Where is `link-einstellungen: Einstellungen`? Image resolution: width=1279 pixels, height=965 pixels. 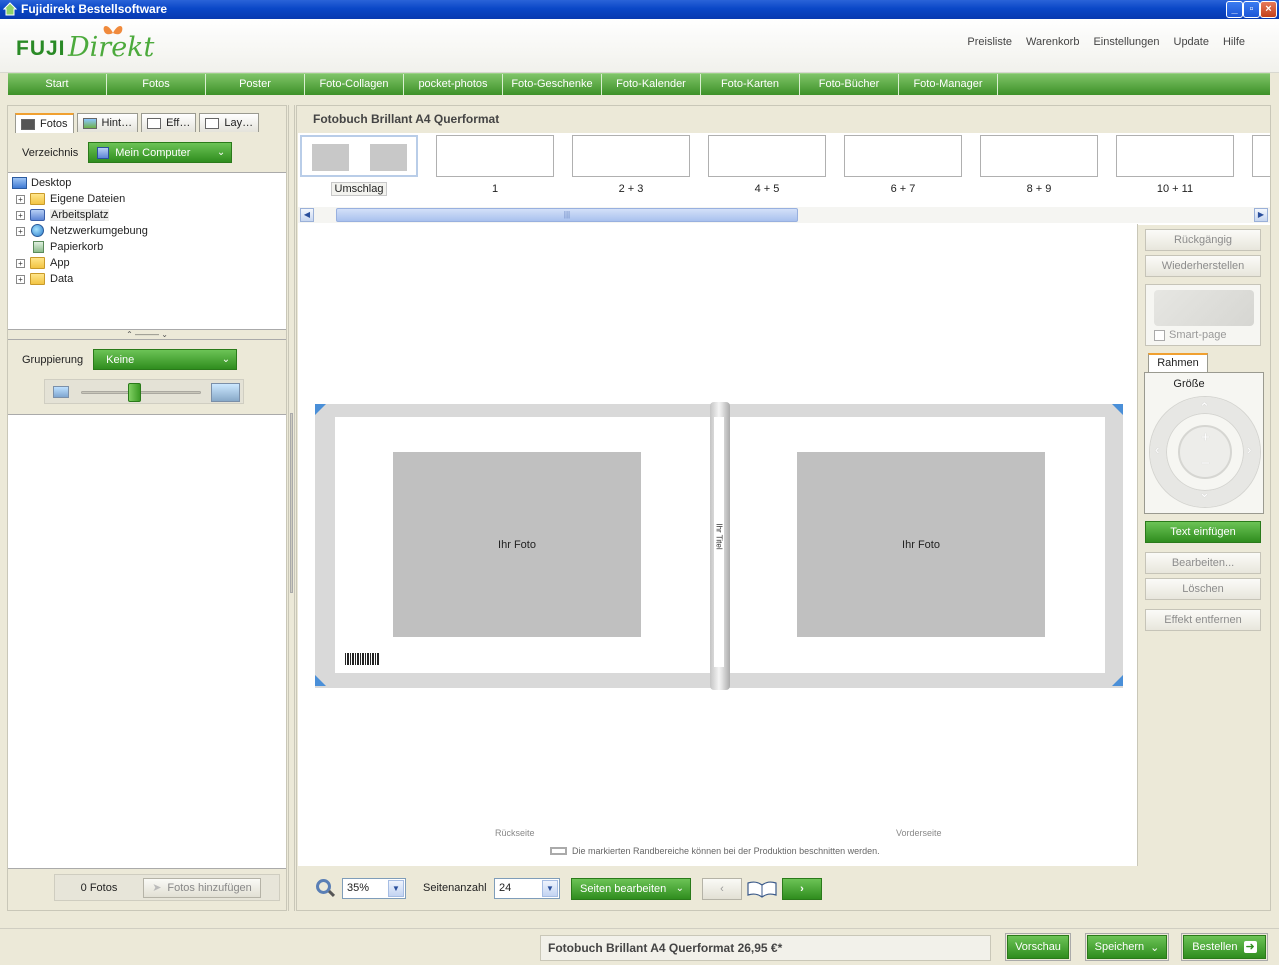 link-einstellungen: Einstellungen is located at coordinates (1126, 42).